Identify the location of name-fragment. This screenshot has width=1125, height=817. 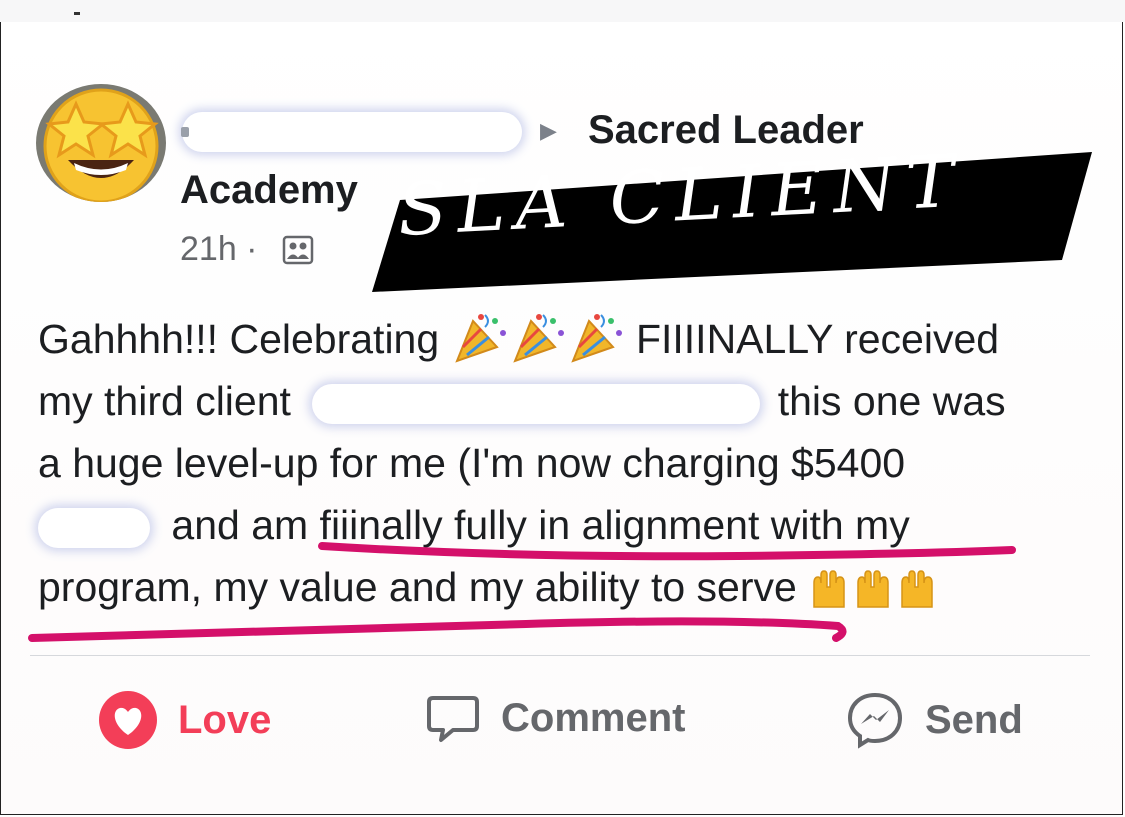
(185, 132).